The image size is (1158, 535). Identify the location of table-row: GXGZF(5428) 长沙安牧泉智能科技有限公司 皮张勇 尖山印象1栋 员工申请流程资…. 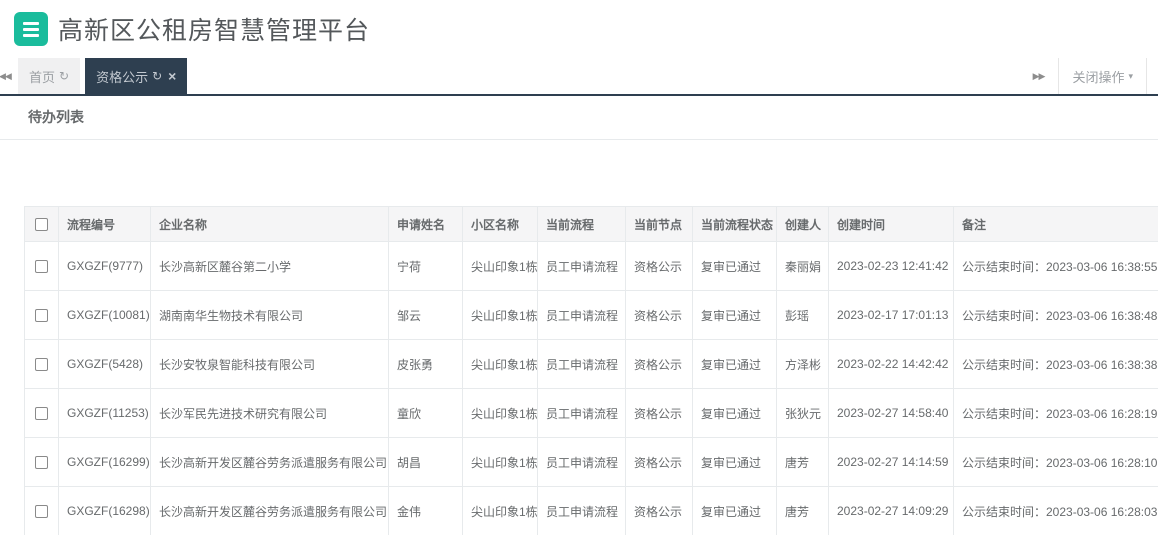
(591, 364).